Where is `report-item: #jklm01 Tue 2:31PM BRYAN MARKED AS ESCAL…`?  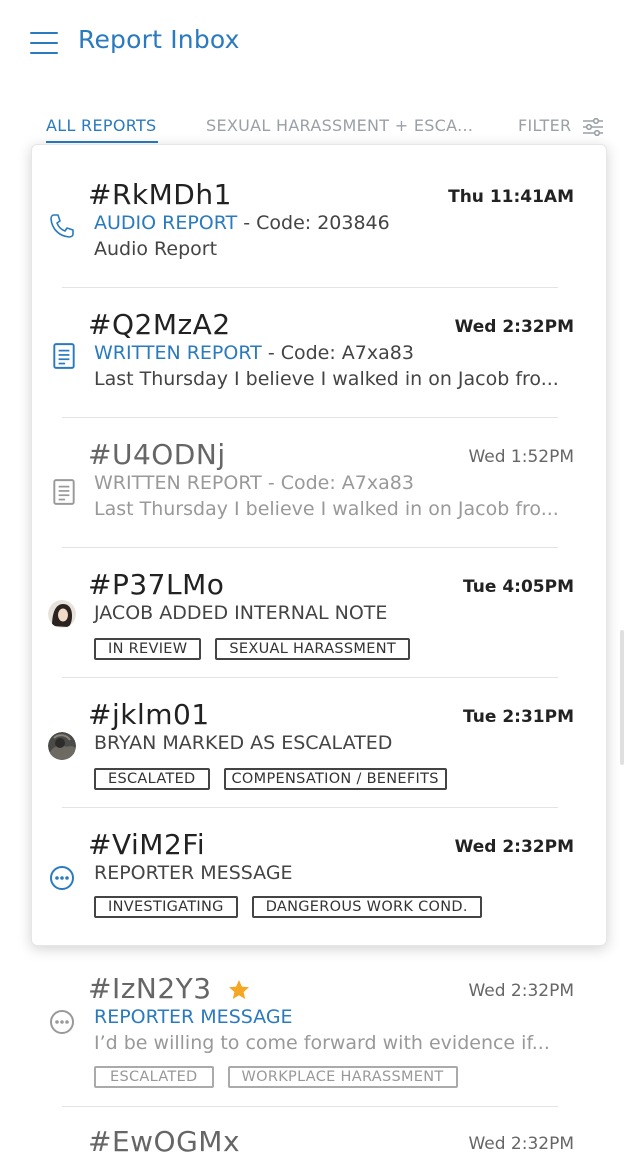 report-item: #jklm01 Tue 2:31PM BRYAN MARKED AS ESCAL… is located at coordinates (320, 764).